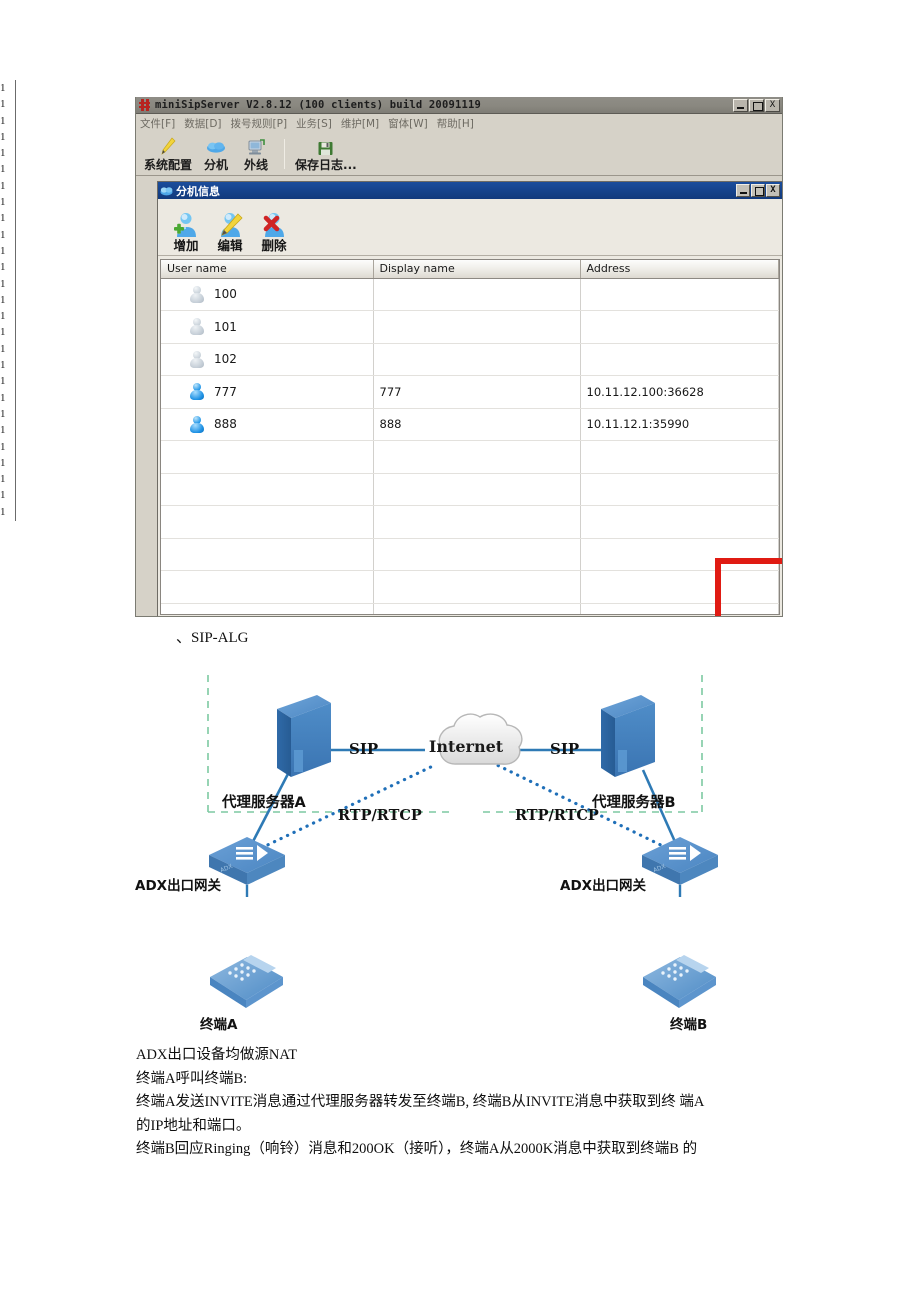 This screenshot has height=1302, width=920. I want to click on floppy-save-icon, so click(325, 147).